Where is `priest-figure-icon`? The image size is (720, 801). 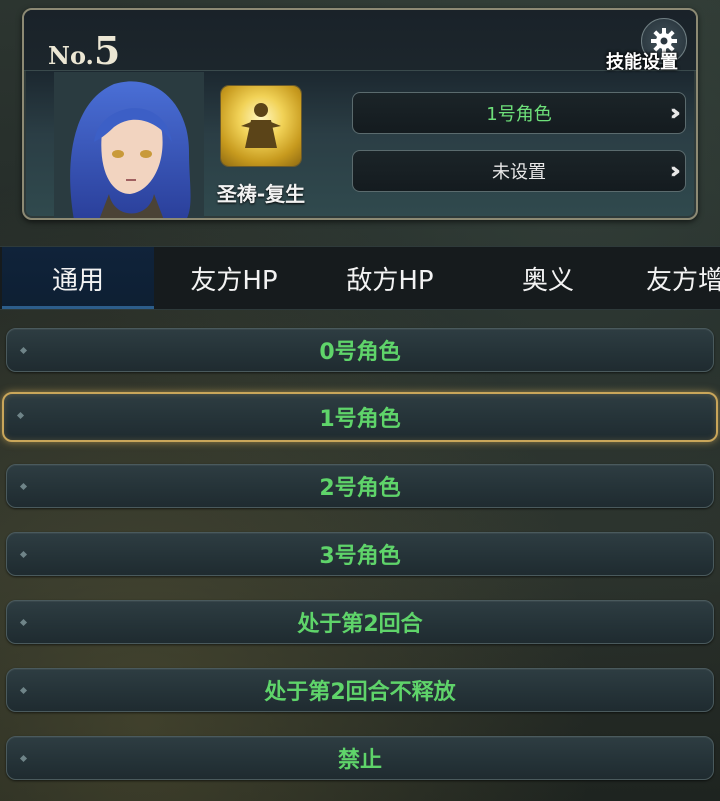
priest-figure-icon is located at coordinates (261, 125).